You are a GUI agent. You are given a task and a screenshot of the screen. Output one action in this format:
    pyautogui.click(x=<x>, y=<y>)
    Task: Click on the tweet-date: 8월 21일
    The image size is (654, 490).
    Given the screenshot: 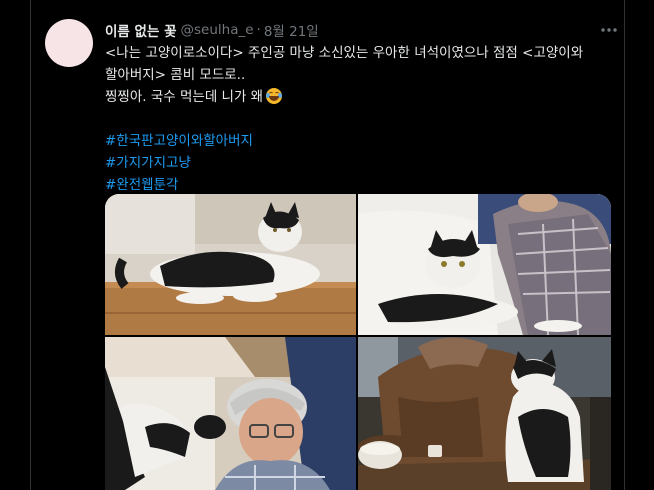 What is the action you would take?
    pyautogui.click(x=291, y=30)
    